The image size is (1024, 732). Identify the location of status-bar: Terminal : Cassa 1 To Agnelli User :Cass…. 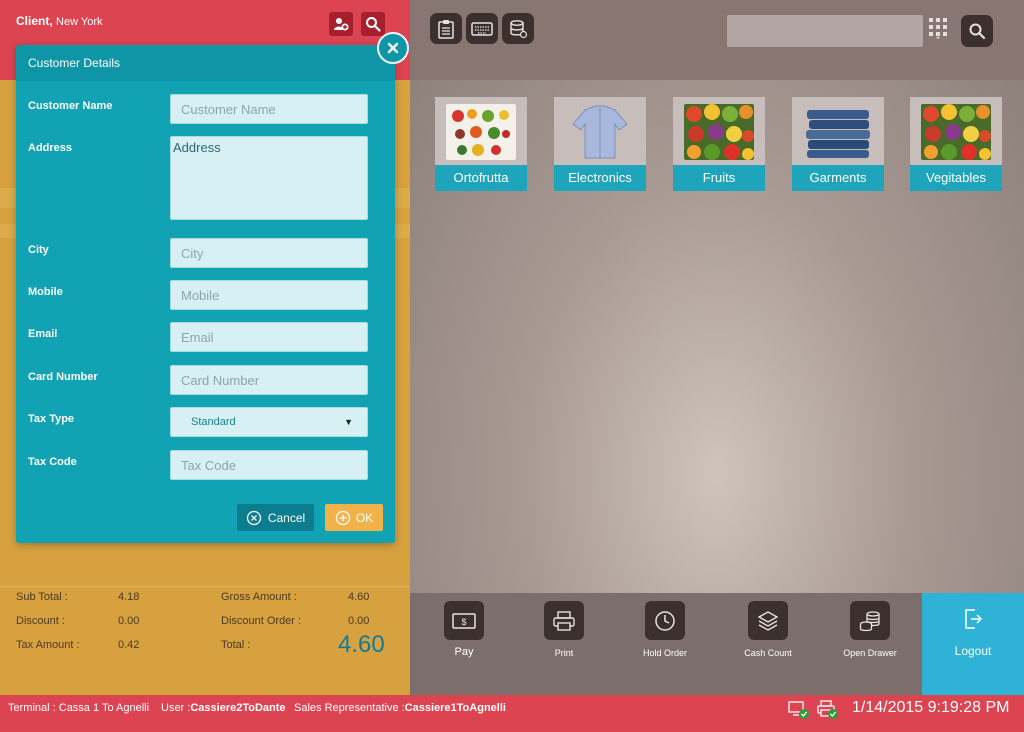
(512, 713).